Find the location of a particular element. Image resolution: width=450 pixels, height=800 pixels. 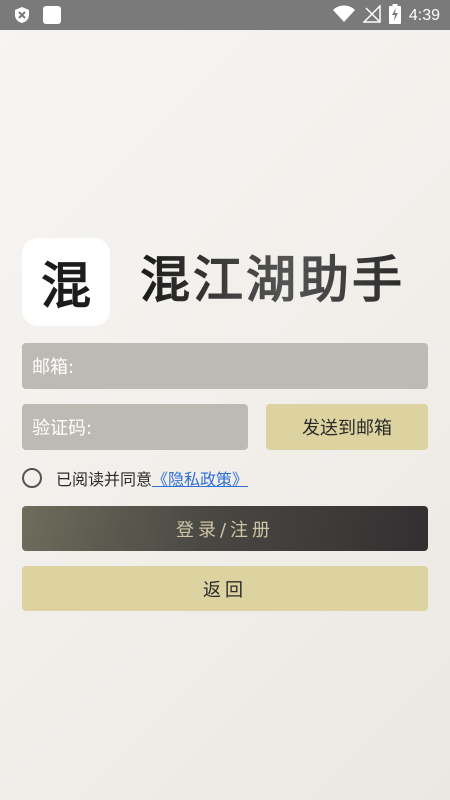

send-code-button: 发送到邮箱 is located at coordinates (347, 427).